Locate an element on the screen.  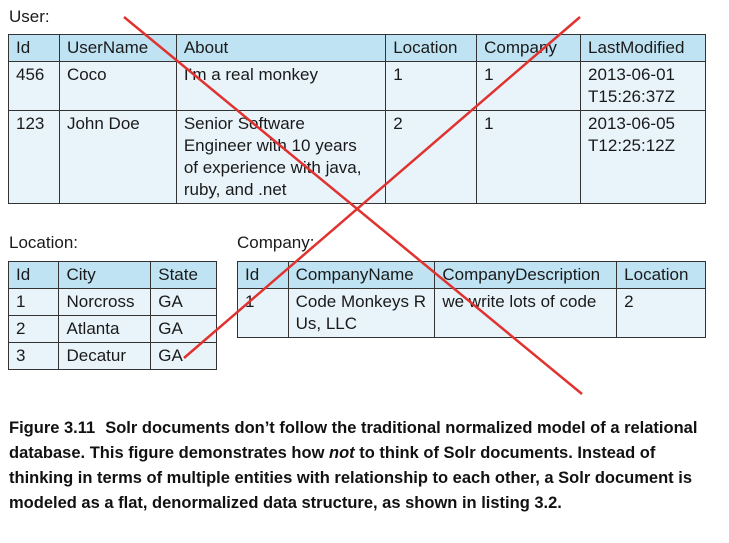
location-header-cell: City is located at coordinates (105, 275).